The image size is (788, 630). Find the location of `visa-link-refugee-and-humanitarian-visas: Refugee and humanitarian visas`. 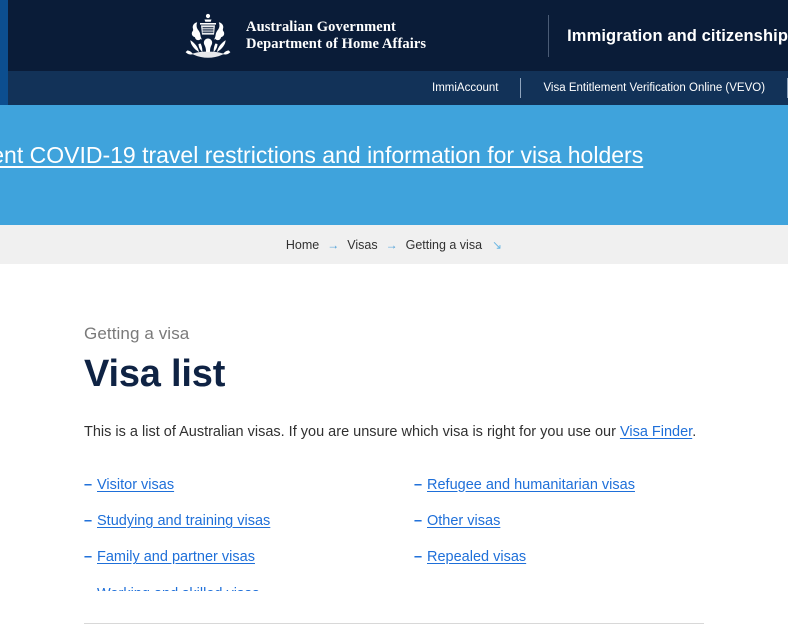

visa-link-refugee-and-humanitarian-visas: Refugee and humanitarian visas is located at coordinates (531, 485).